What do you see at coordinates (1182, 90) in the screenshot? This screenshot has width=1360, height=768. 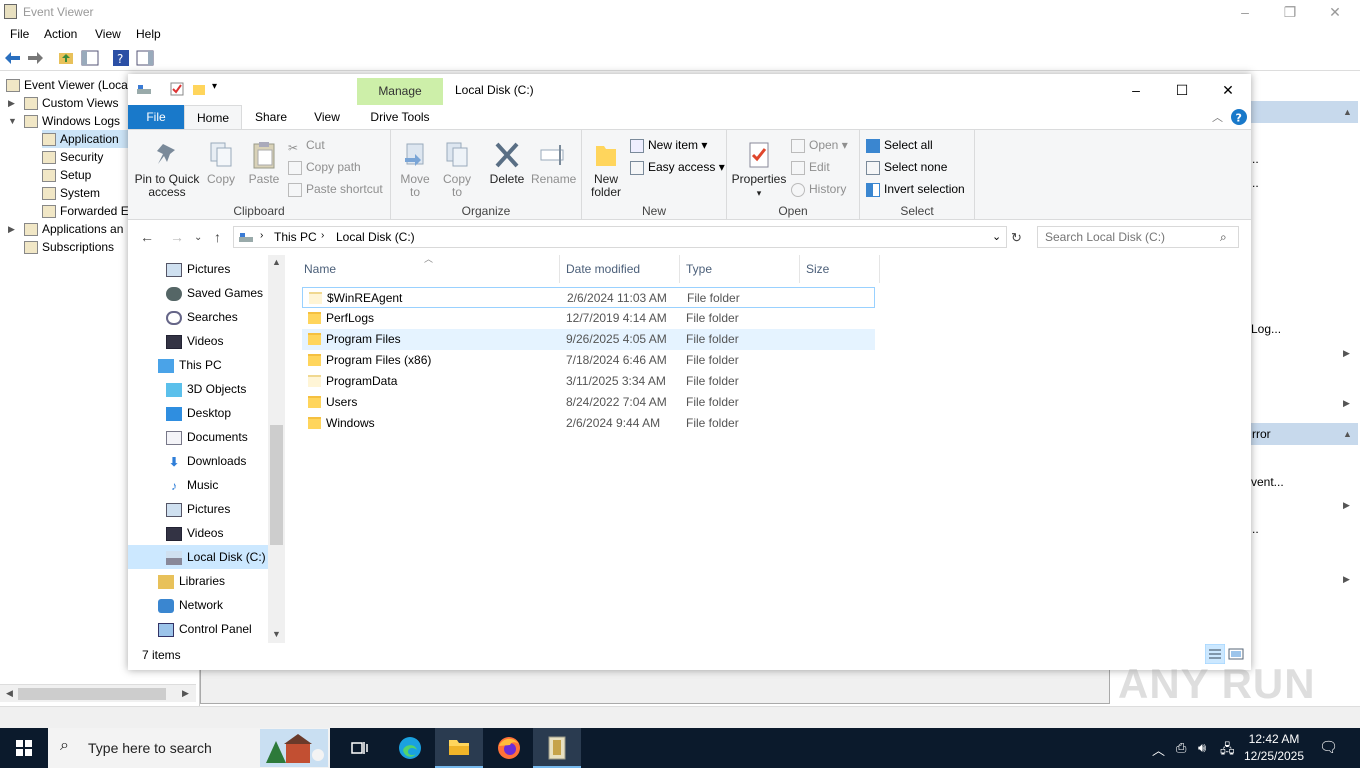 I see `explorer-maximize-button: ☐` at bounding box center [1182, 90].